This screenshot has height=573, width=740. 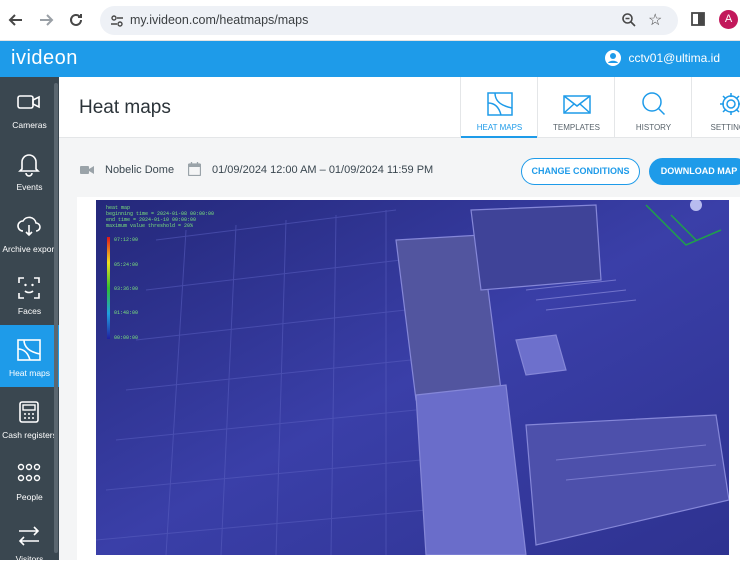 I want to click on sidebar-item-label: Faces, so click(x=29, y=311).